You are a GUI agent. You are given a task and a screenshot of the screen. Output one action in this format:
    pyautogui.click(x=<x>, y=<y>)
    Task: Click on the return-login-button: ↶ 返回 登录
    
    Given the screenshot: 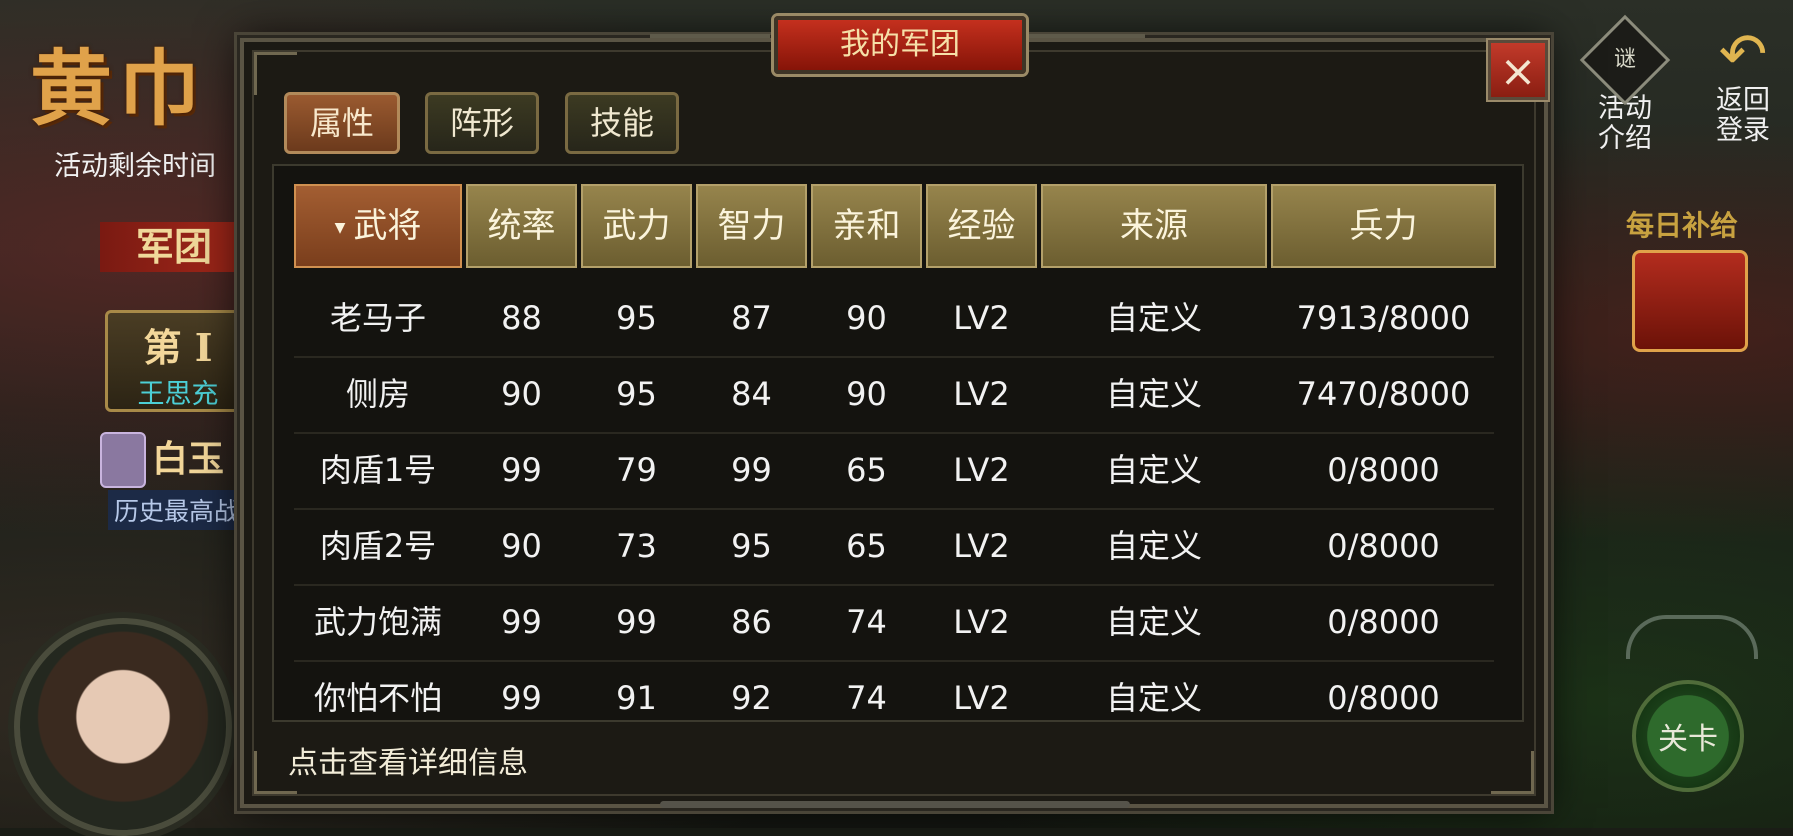 What is the action you would take?
    pyautogui.click(x=1743, y=84)
    